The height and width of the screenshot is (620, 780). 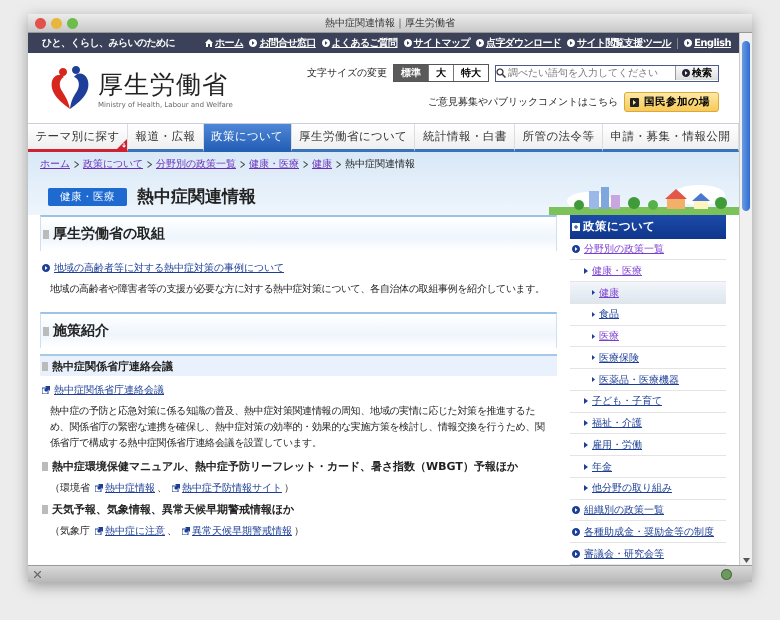 What do you see at coordinates (390, 23) in the screenshot?
I see `window-title: 熱中症関連情報｜厚生労働省` at bounding box center [390, 23].